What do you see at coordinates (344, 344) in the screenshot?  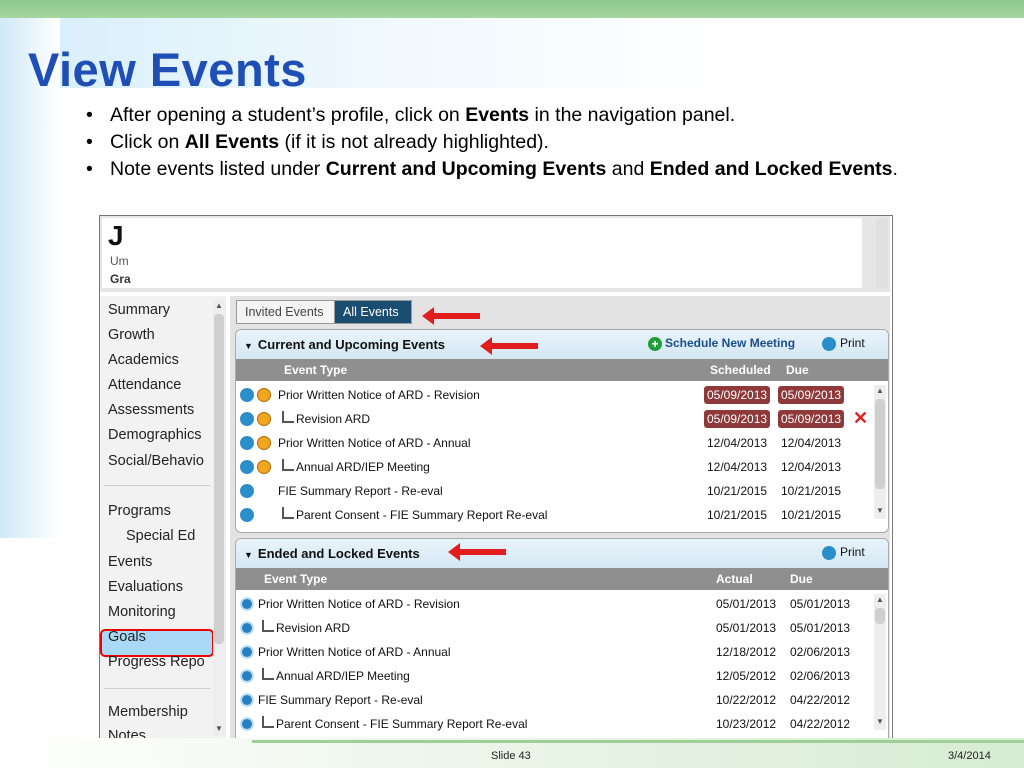 I see `current-events-title: ▼ Current and Upcoming Events` at bounding box center [344, 344].